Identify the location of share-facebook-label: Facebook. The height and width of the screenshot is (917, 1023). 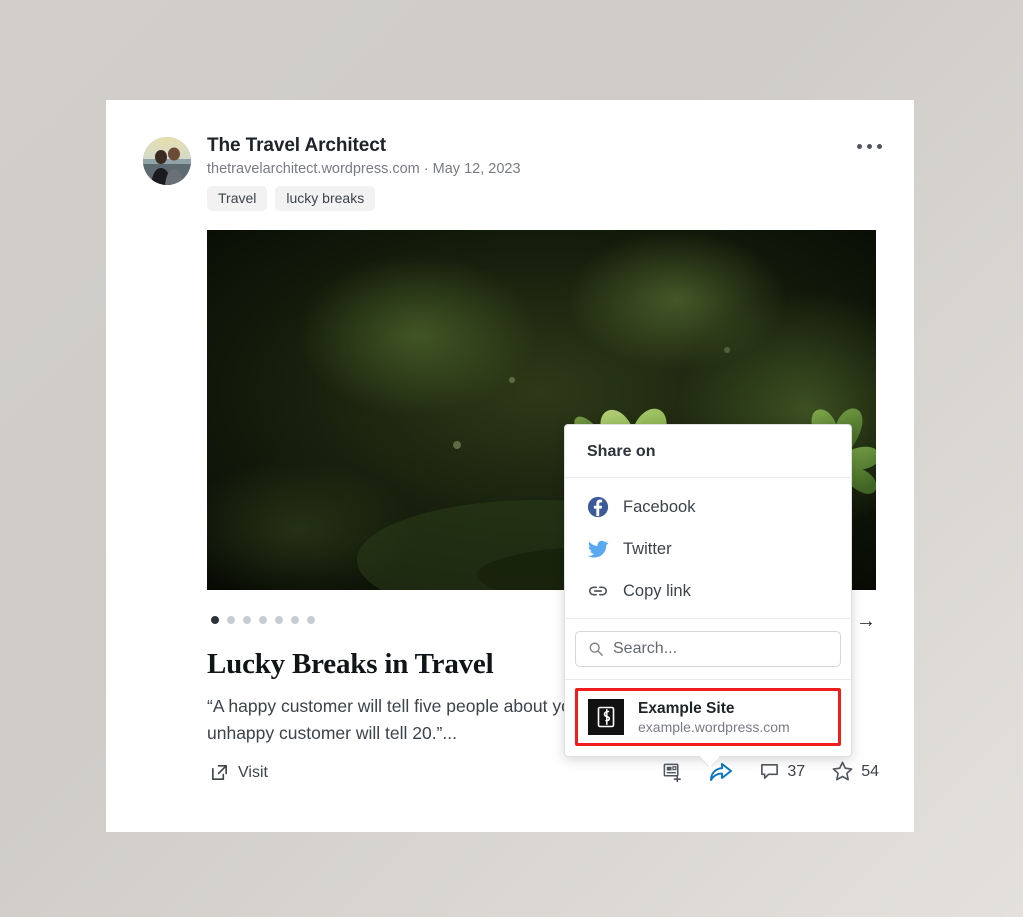
(659, 506).